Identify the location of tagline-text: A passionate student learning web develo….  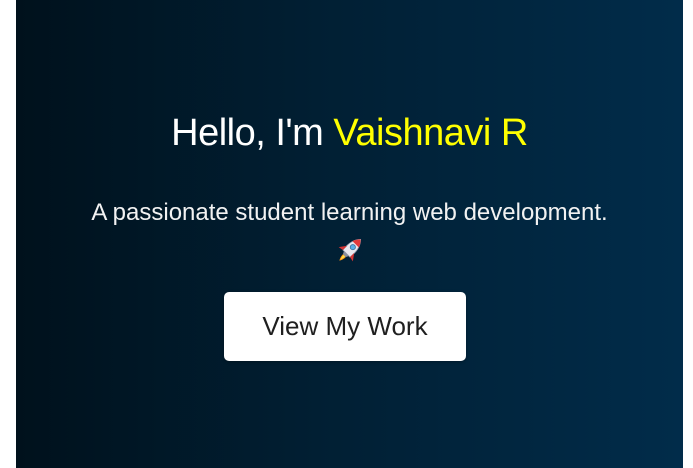
(349, 212).